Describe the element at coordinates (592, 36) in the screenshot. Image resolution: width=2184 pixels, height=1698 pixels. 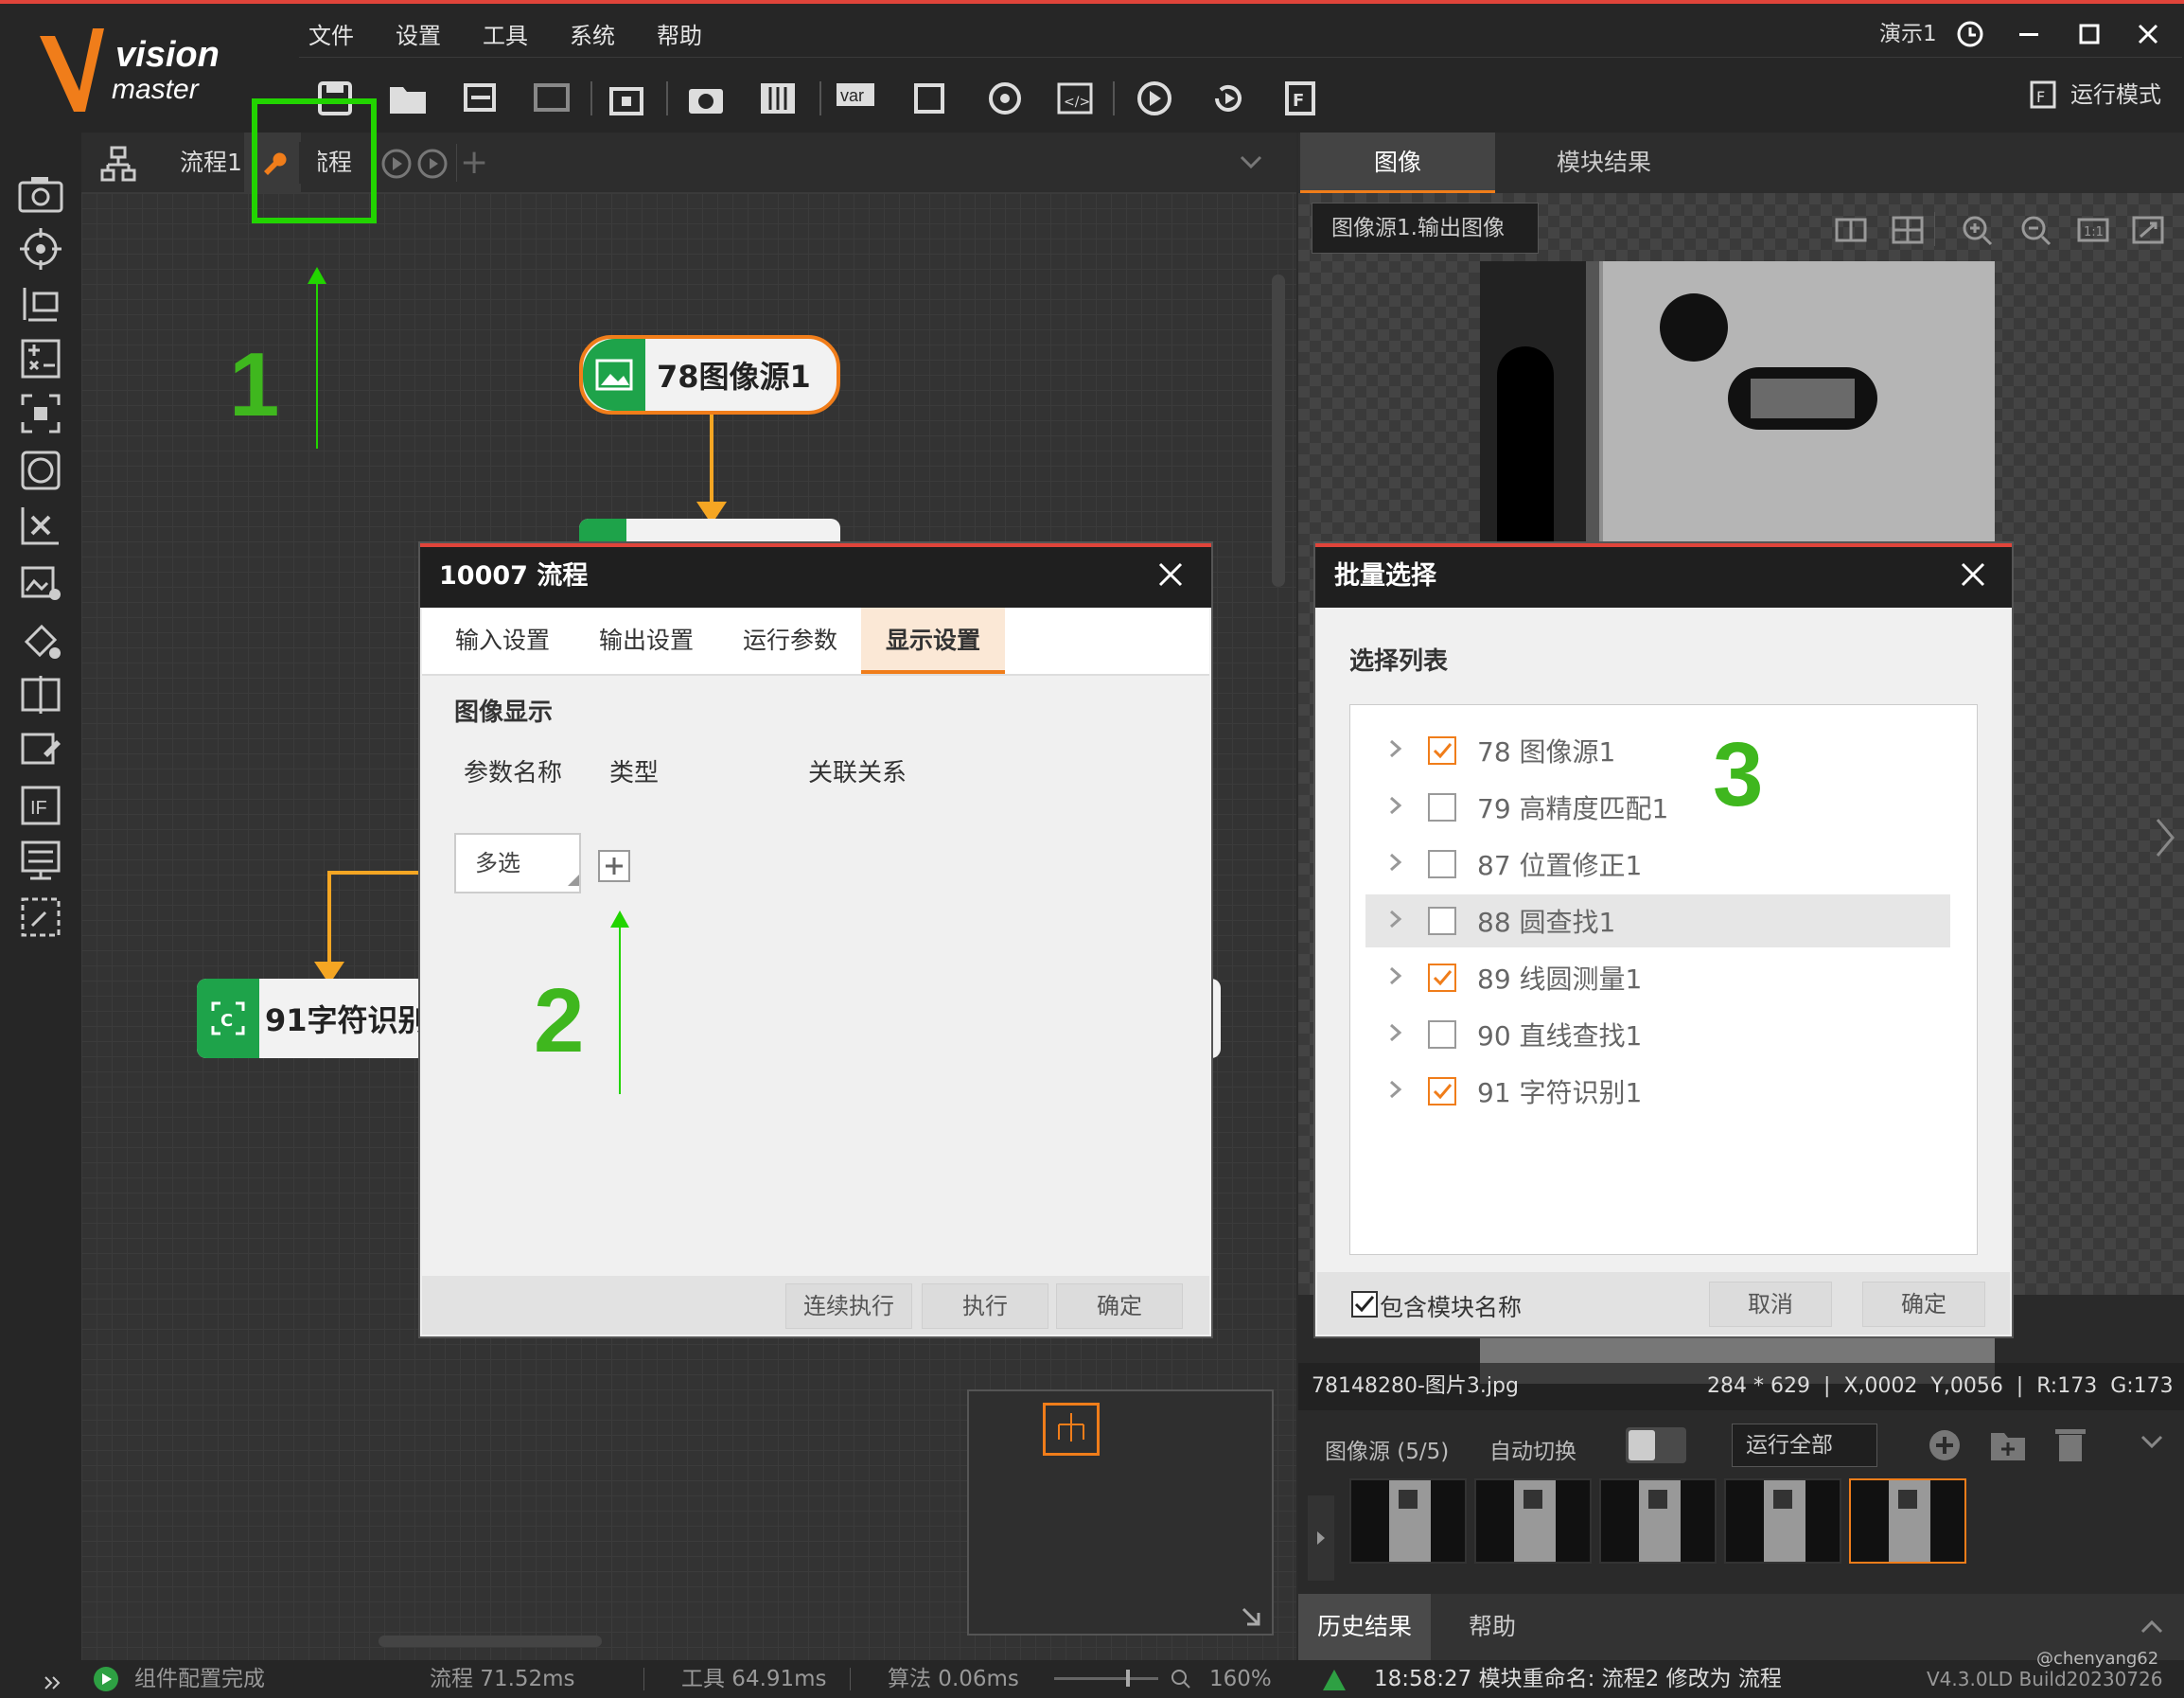
I see `menu-system: 系统` at that location.